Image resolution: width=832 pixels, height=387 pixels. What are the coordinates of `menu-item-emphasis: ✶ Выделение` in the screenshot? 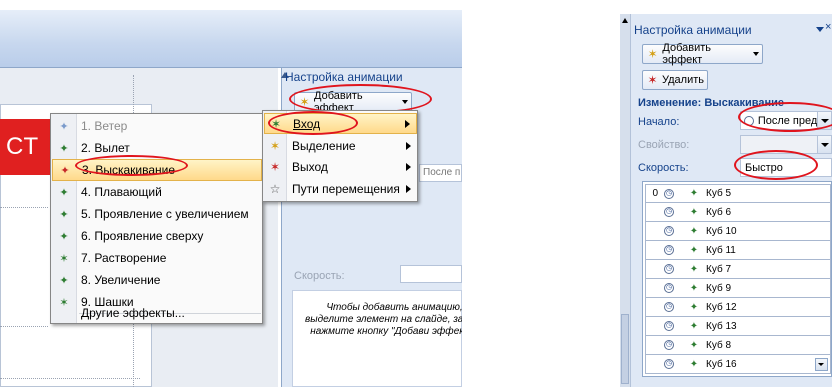 It's located at (340, 145).